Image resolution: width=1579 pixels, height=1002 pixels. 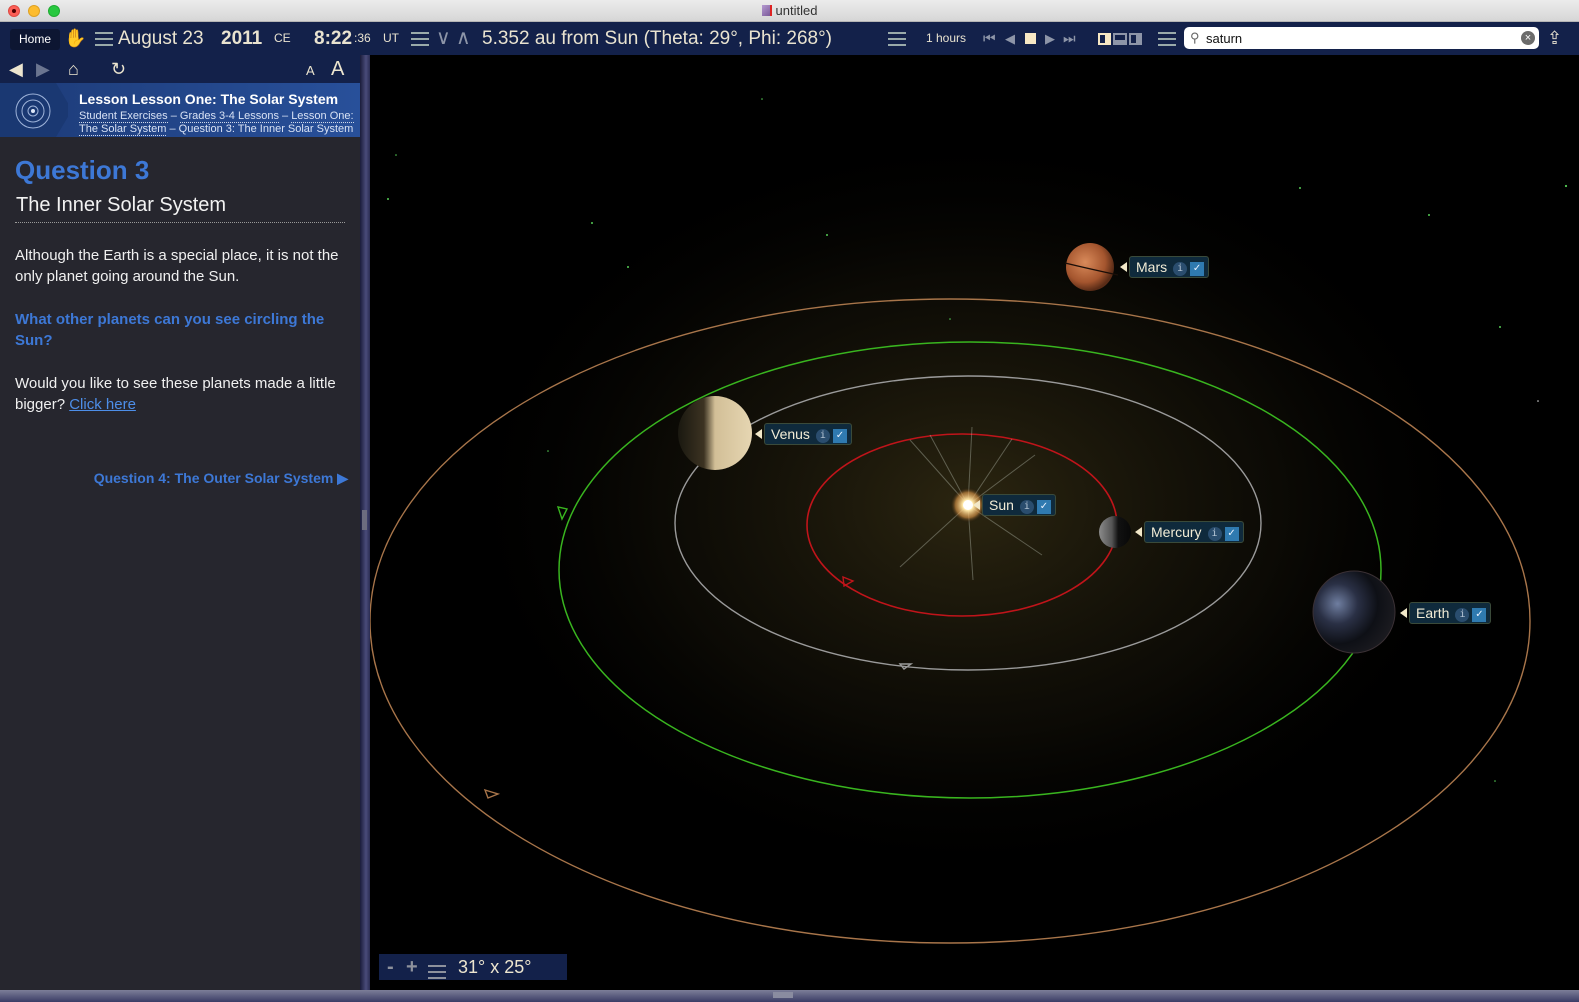 I want to click on search-field: ⚲ ×, so click(x=1361, y=38).